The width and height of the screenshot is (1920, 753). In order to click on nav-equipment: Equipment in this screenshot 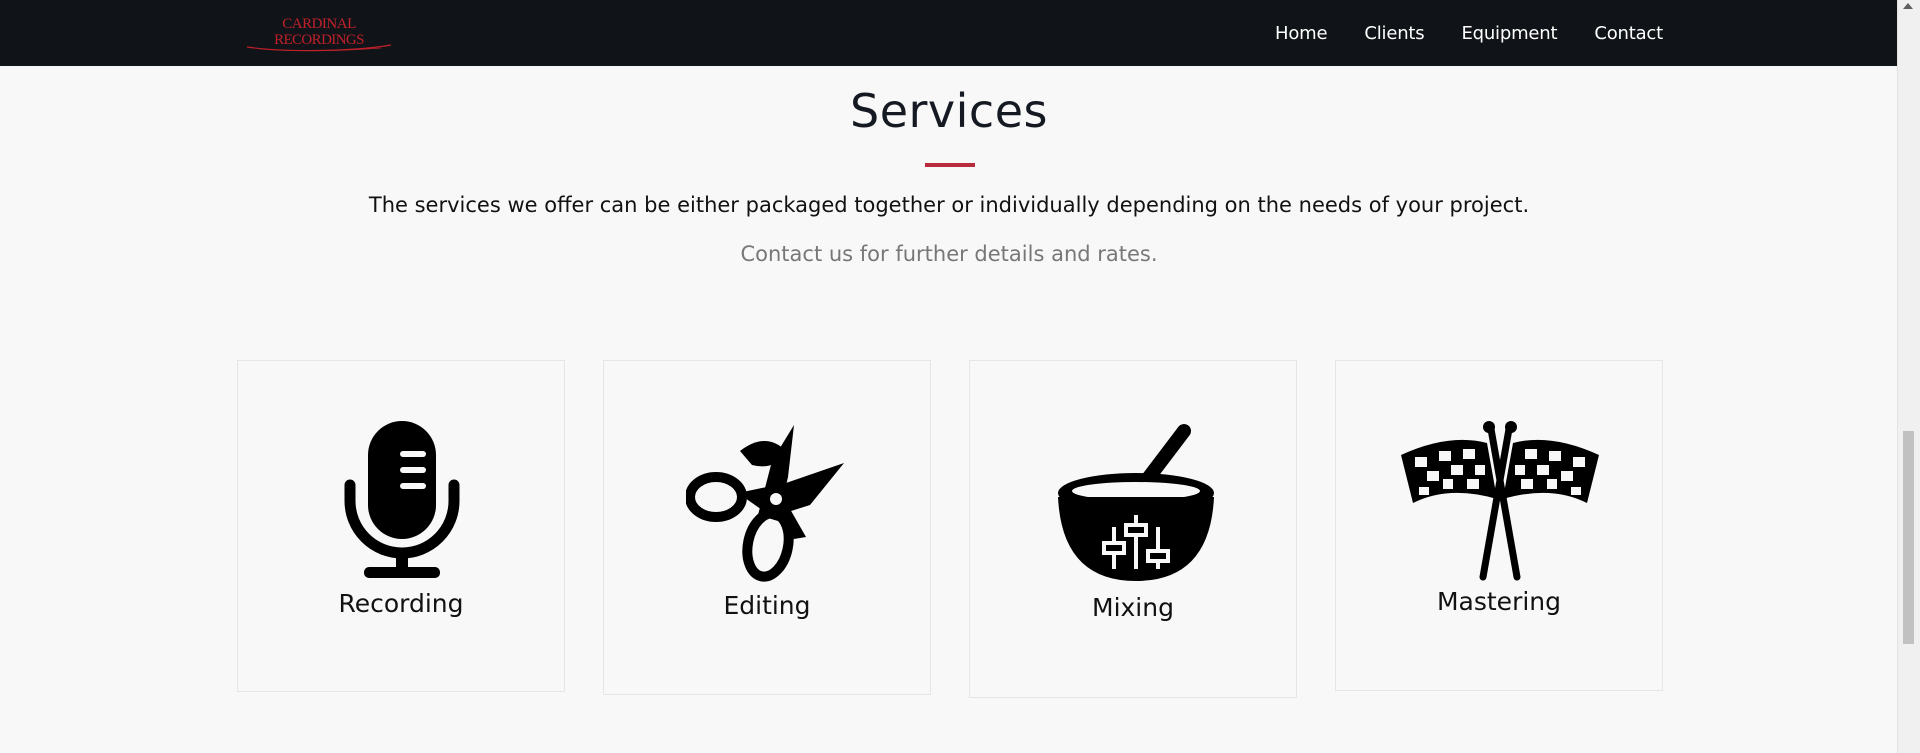, I will do `click(1509, 33)`.